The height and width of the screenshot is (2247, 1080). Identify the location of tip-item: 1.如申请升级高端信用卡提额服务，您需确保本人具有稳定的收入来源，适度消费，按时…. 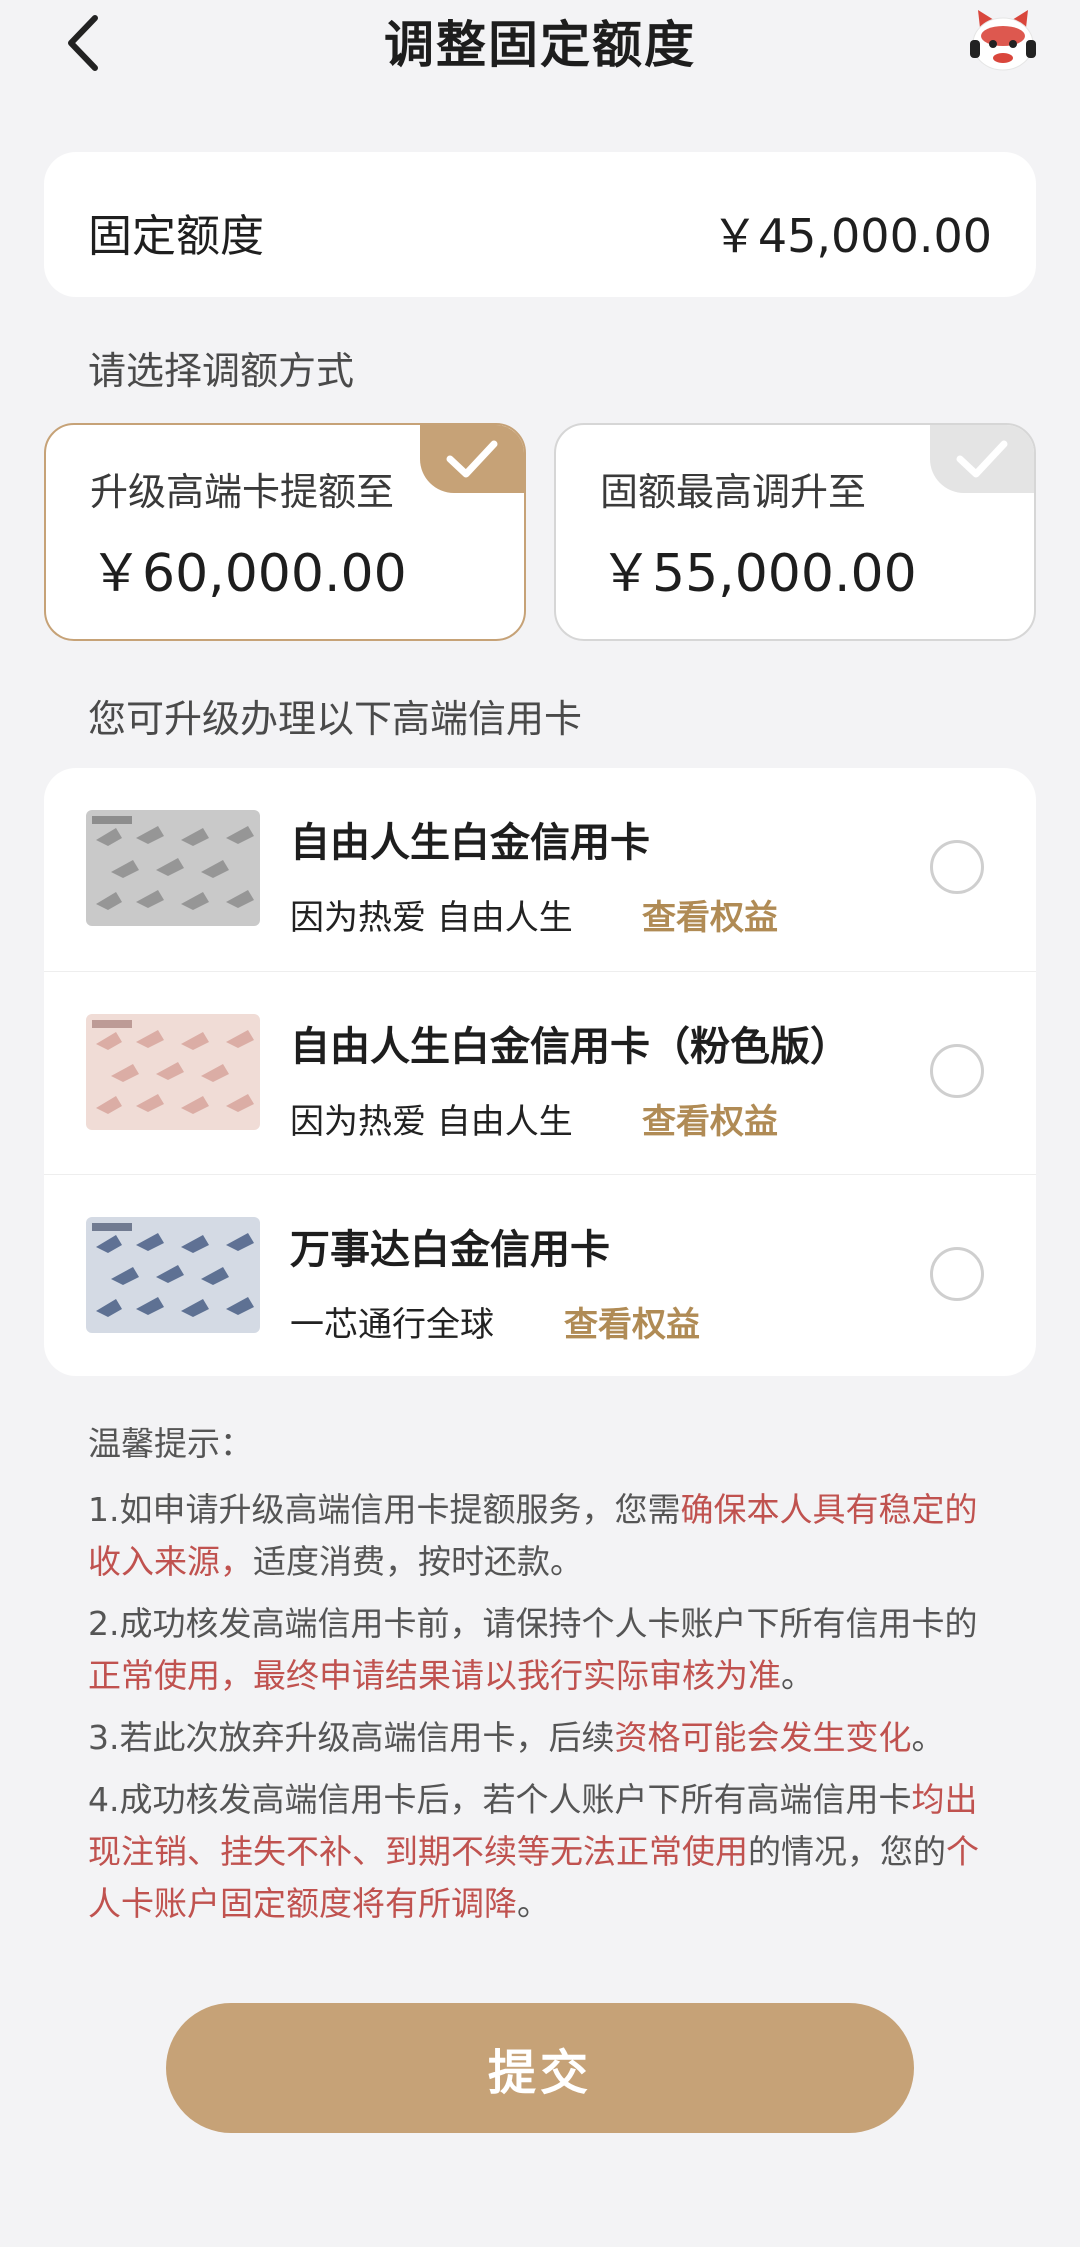
(533, 1535).